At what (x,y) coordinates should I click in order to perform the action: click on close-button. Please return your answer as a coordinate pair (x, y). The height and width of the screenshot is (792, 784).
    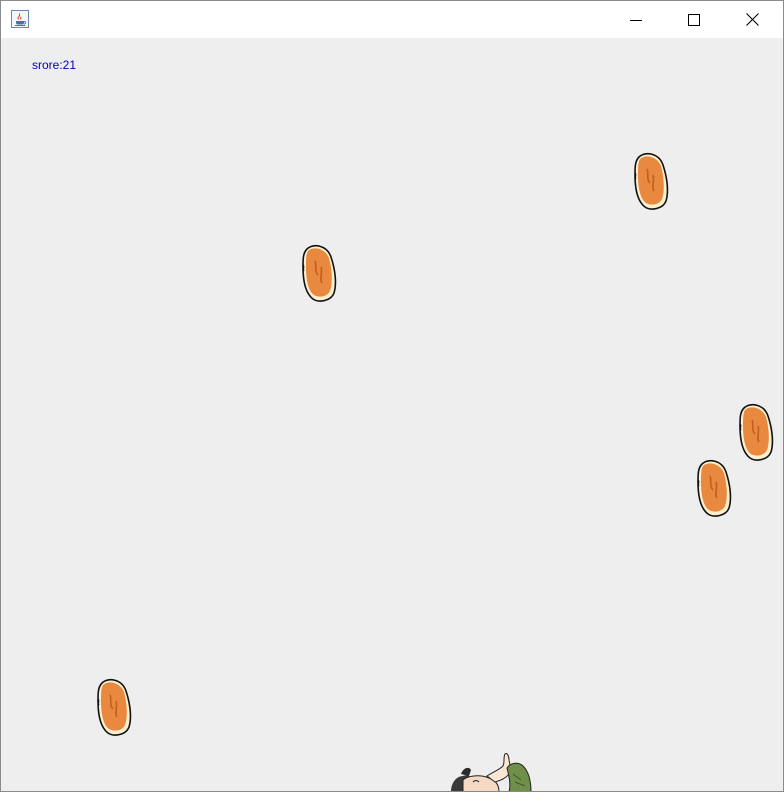
    Looking at the image, I should click on (752, 19).